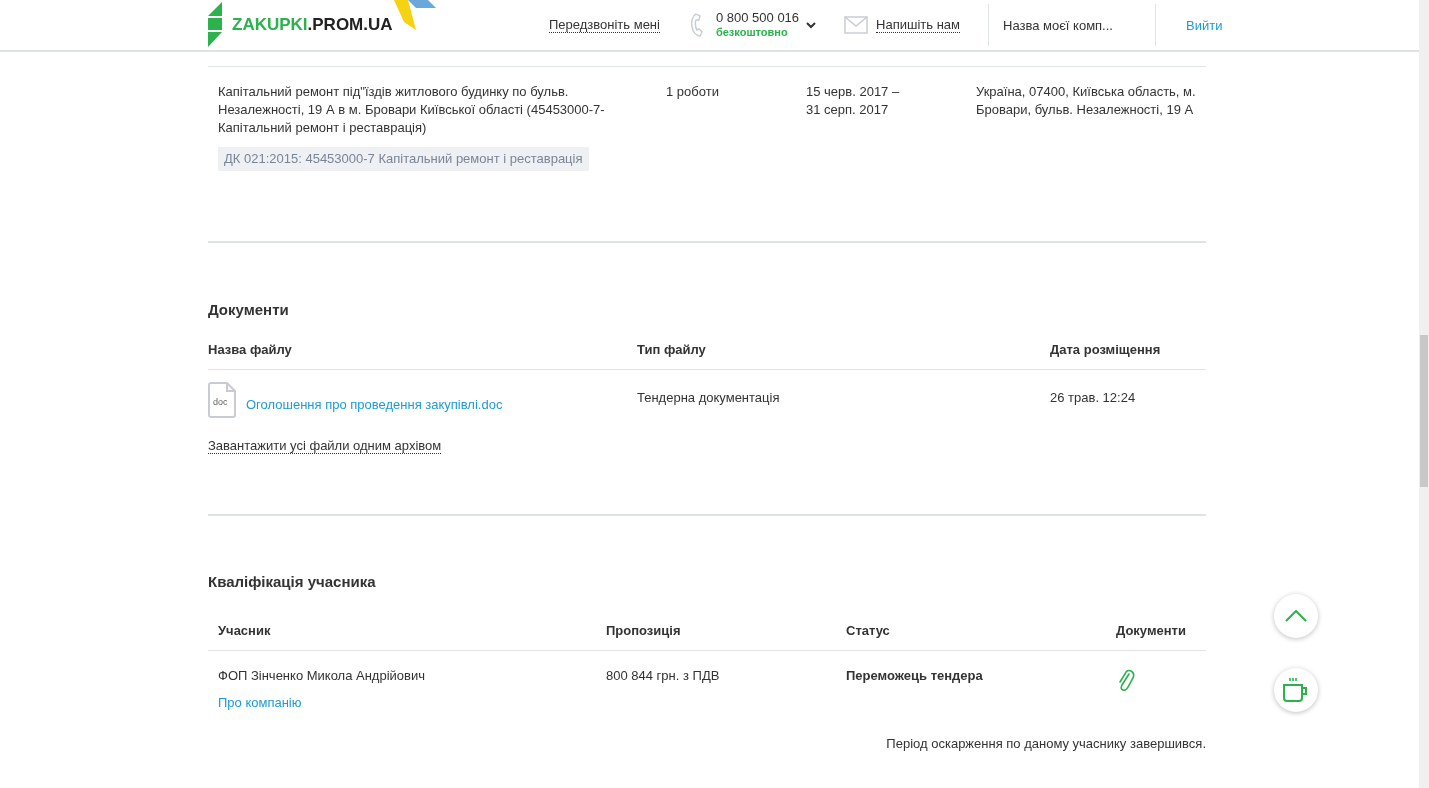 This screenshot has width=1429, height=788. What do you see at coordinates (915, 676) in the screenshot?
I see `status-label: Переможець тендера` at bounding box center [915, 676].